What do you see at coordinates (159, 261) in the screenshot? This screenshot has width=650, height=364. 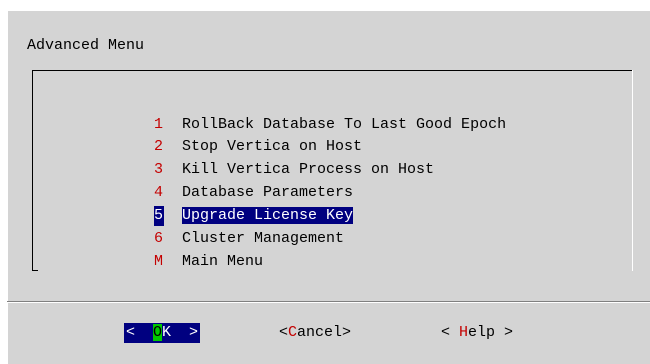 I see `menu-item-key: M` at bounding box center [159, 261].